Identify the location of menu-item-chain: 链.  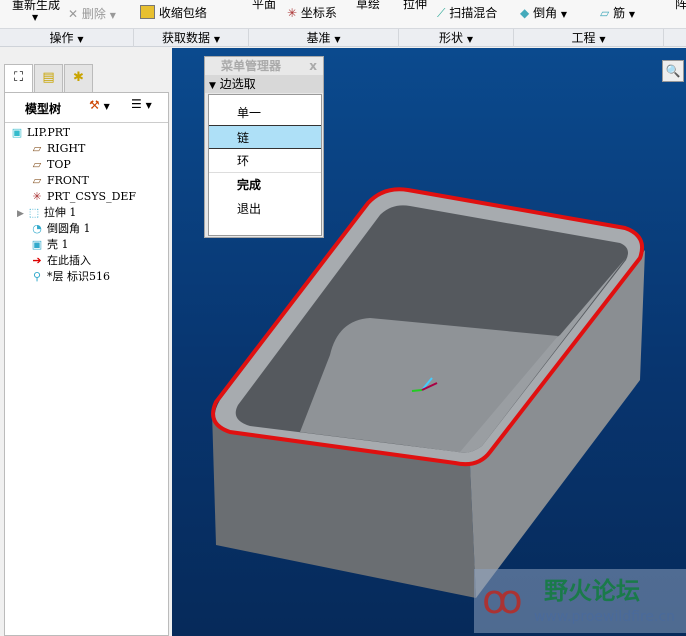
(265, 137).